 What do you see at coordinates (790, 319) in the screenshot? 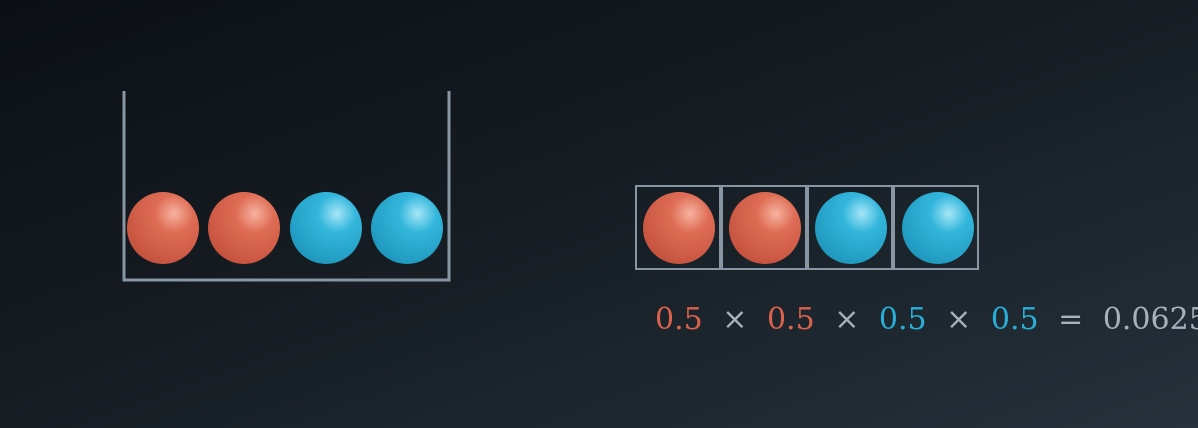
I see `factor-2: 0.5` at bounding box center [790, 319].